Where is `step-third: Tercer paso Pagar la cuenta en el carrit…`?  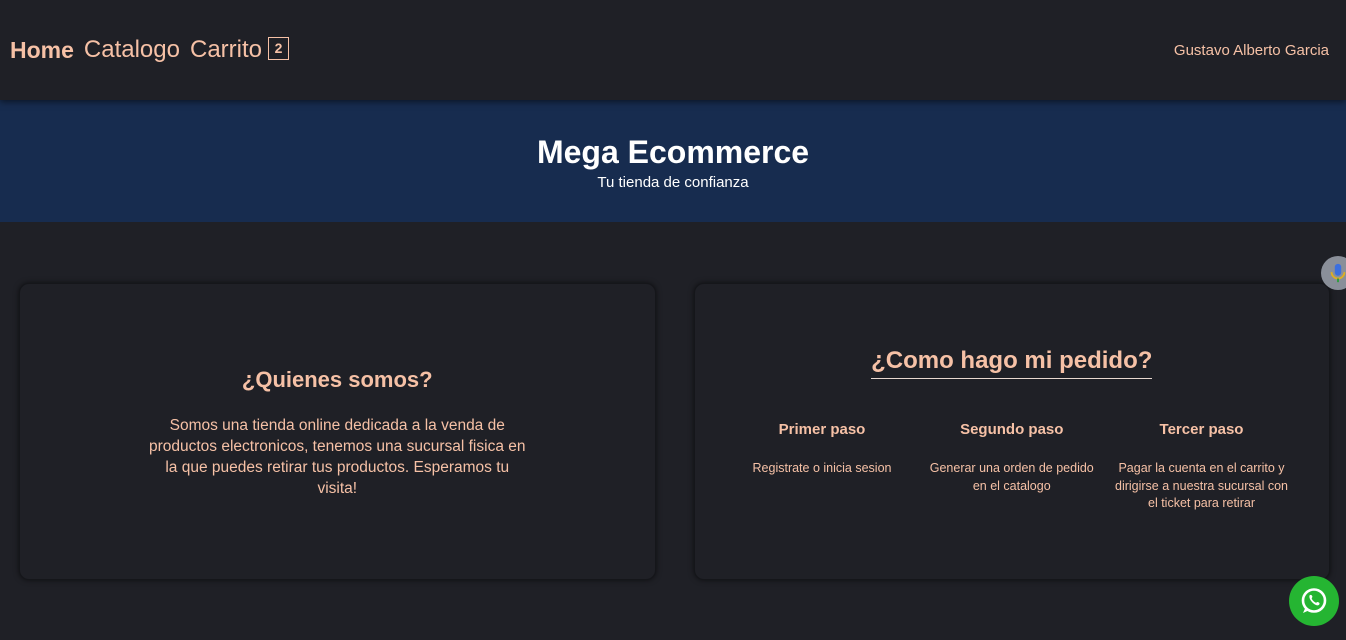 step-third: Tercer paso Pagar la cuenta en el carrit… is located at coordinates (1201, 467).